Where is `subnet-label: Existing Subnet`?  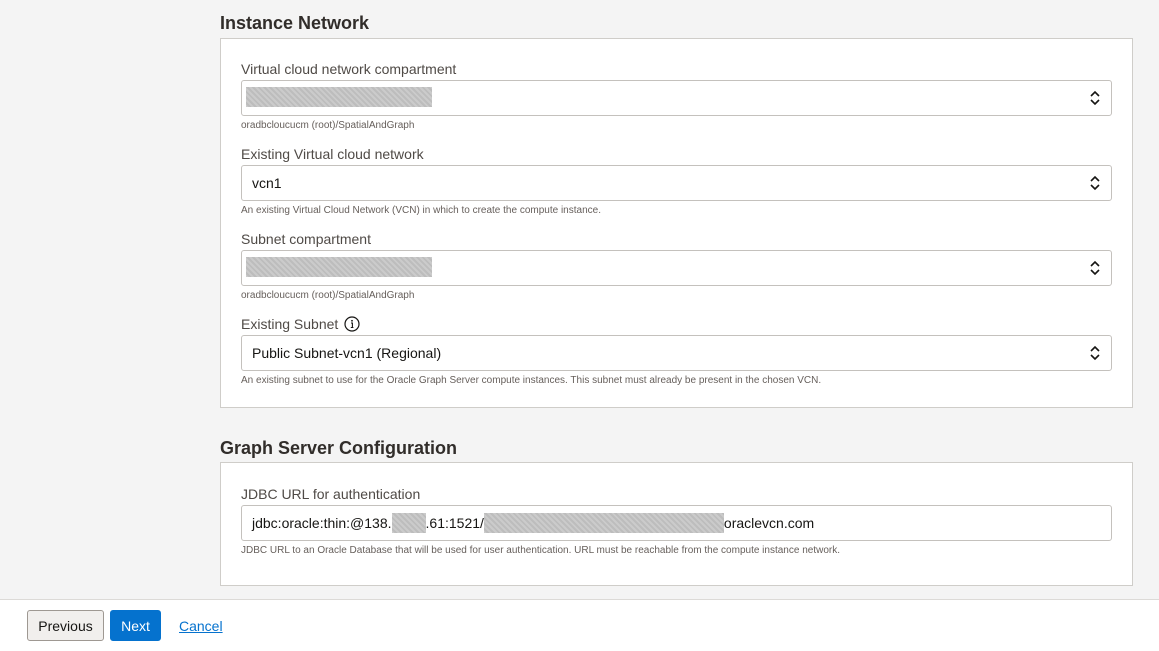
subnet-label: Existing Subnet is located at coordinates (290, 324).